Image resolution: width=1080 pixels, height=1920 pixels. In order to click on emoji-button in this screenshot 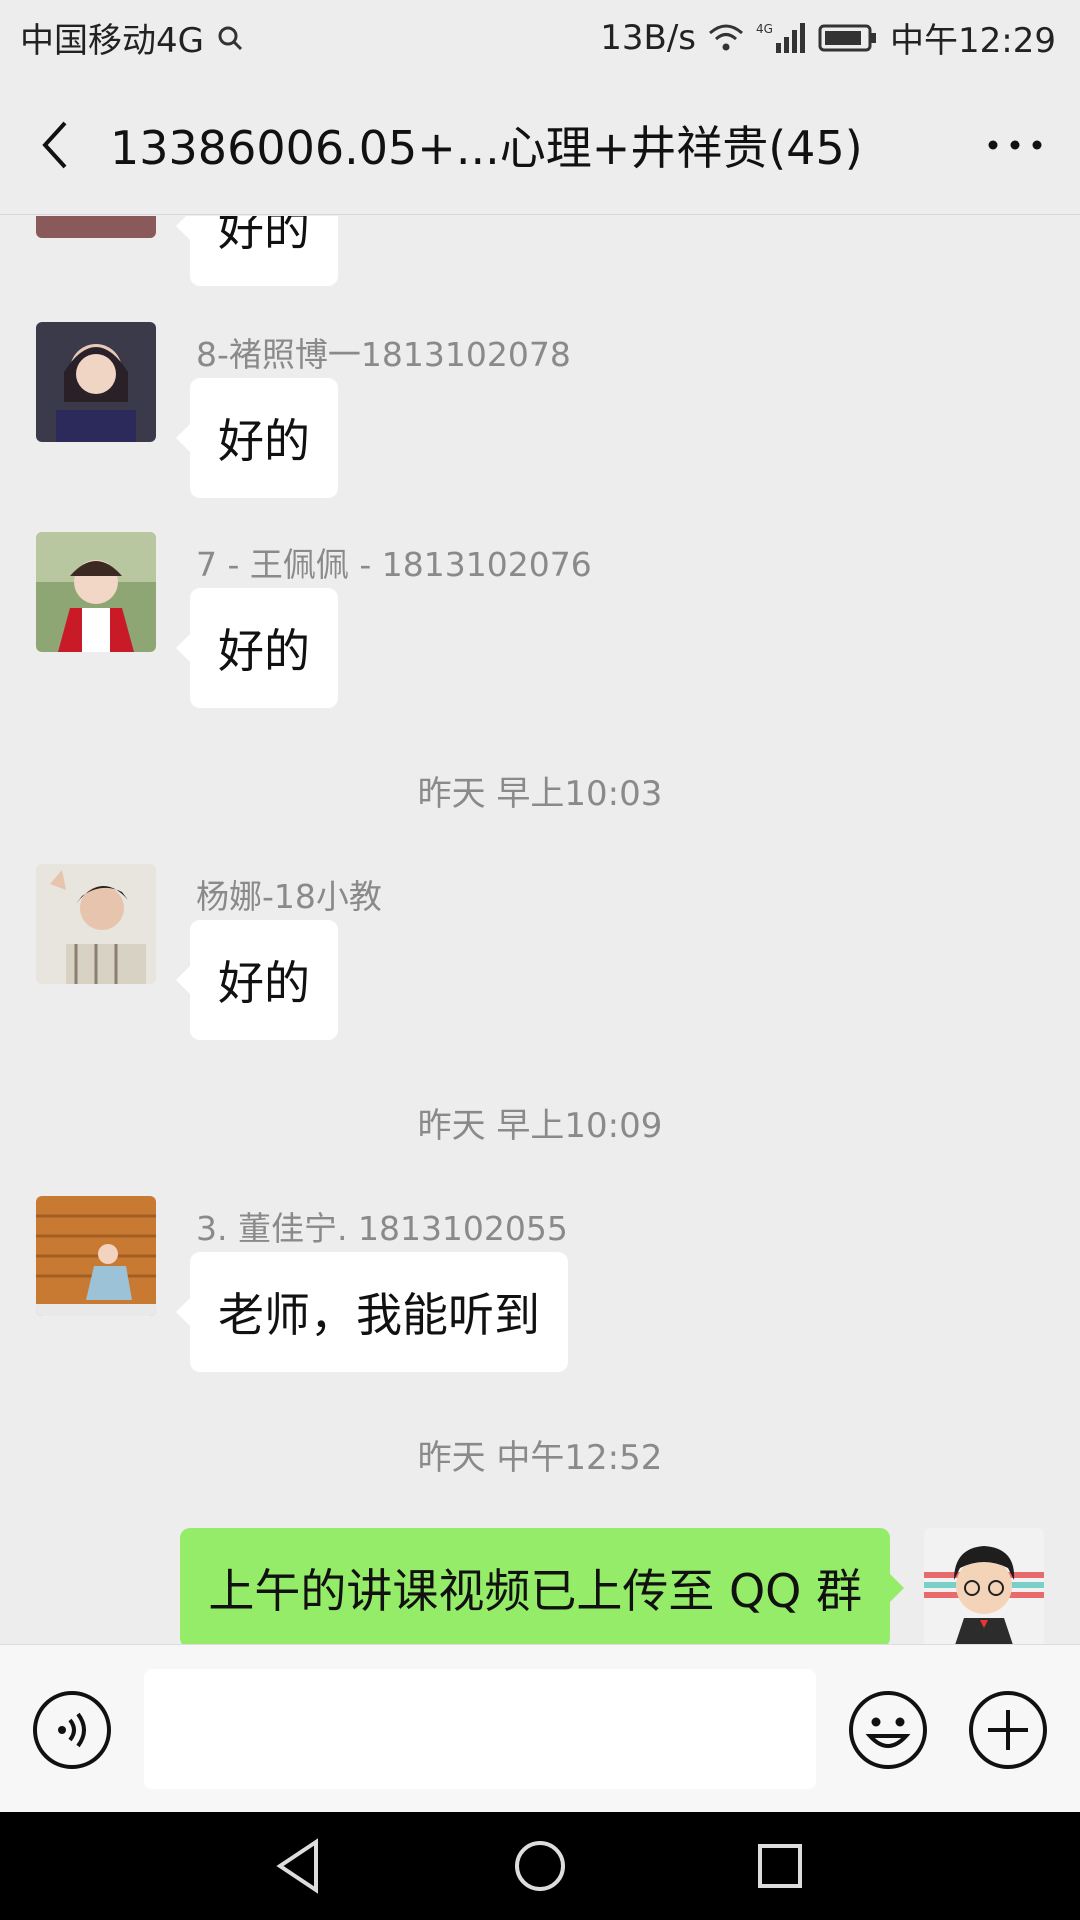, I will do `click(888, 1730)`.